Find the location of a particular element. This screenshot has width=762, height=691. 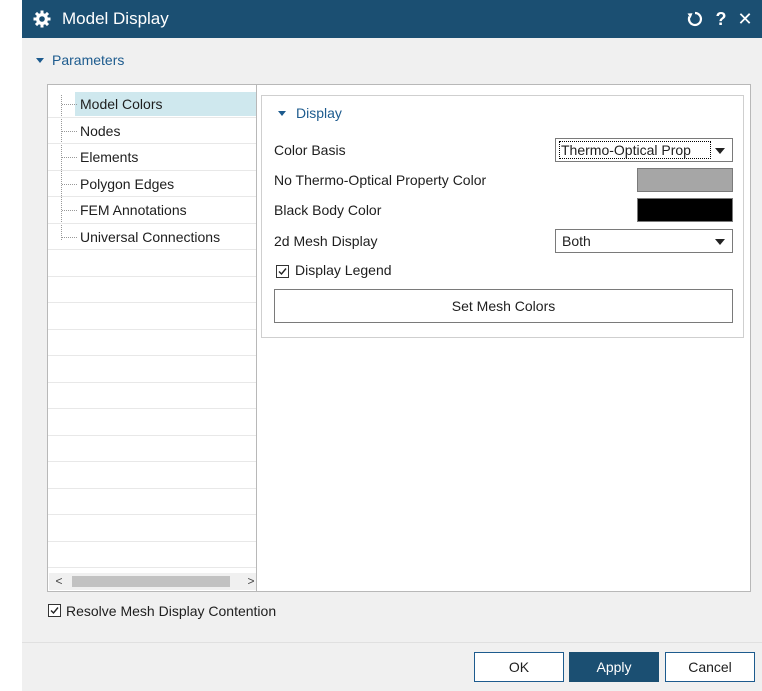

ok-button: OK is located at coordinates (519, 667).